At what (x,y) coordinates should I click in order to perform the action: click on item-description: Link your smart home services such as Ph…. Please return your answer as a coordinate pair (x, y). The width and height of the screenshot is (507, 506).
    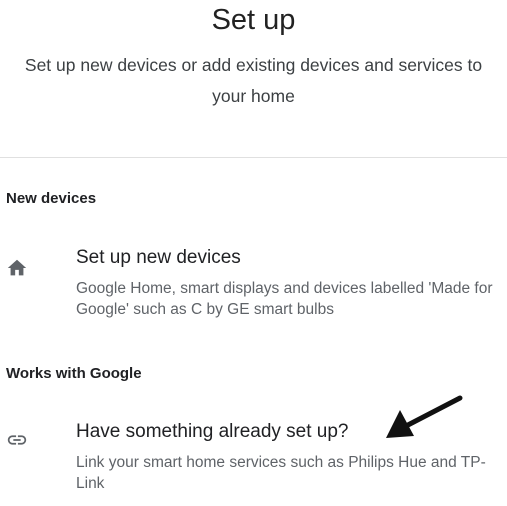
    Looking at the image, I should click on (281, 473).